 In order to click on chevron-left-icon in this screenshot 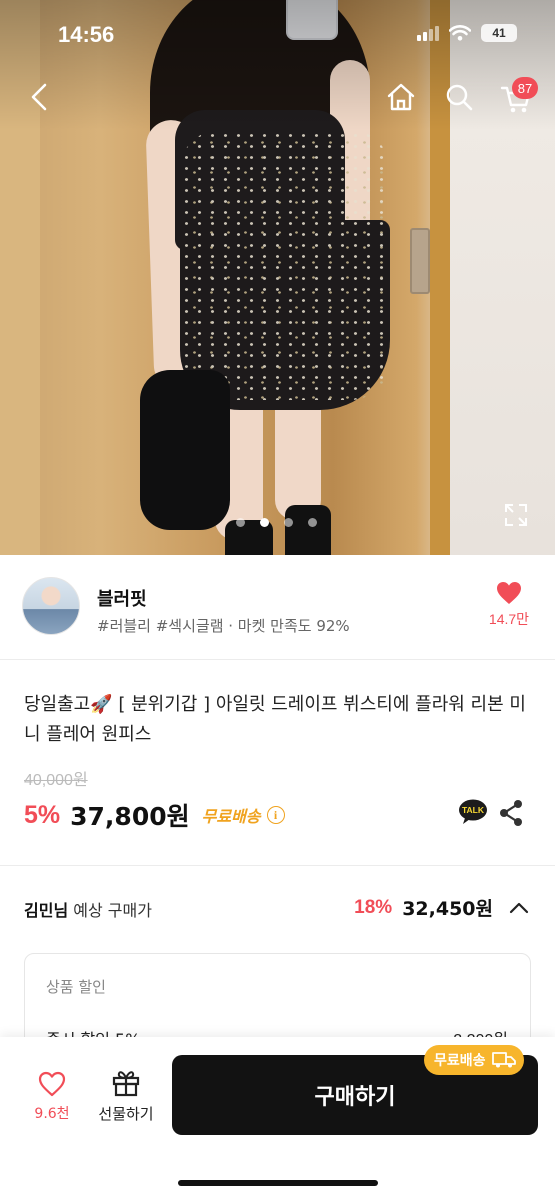, I will do `click(39, 97)`.